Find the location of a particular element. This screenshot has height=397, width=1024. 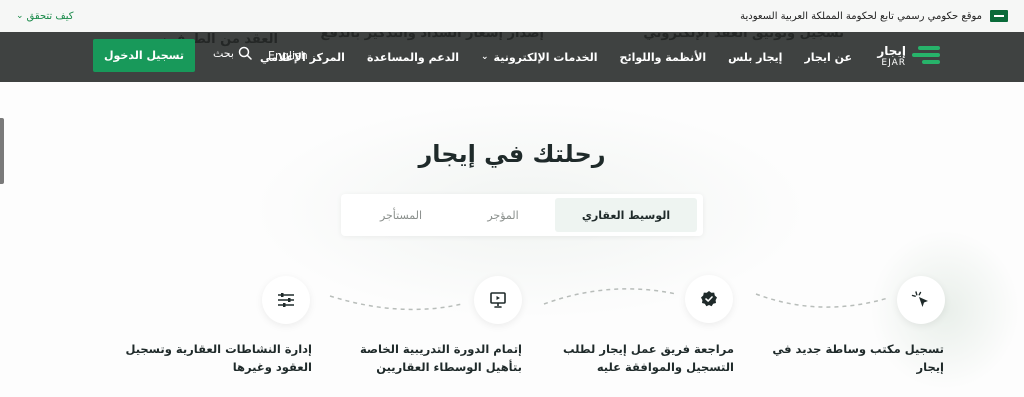

verify-link: كيف تتحقق ⌄ is located at coordinates (45, 16).